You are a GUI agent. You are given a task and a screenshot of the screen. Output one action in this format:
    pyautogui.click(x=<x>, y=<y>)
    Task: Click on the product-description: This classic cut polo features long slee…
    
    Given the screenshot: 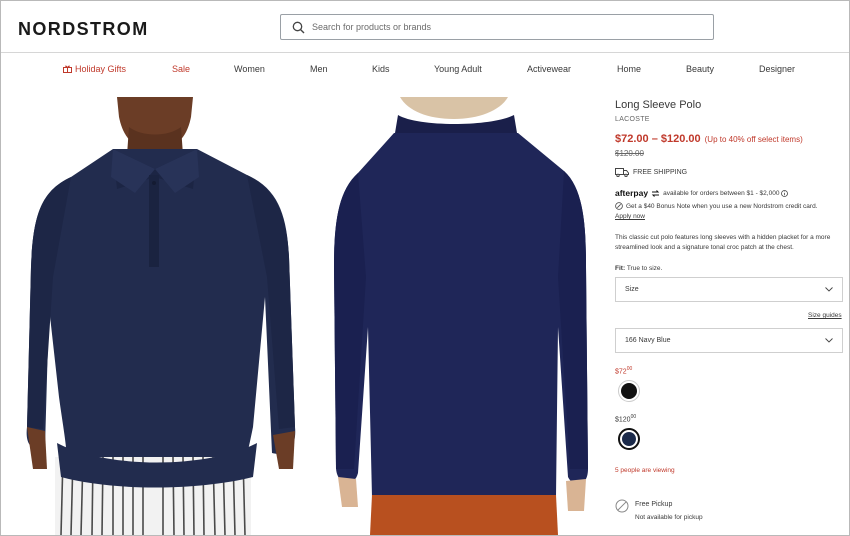 What is the action you would take?
    pyautogui.click(x=723, y=242)
    